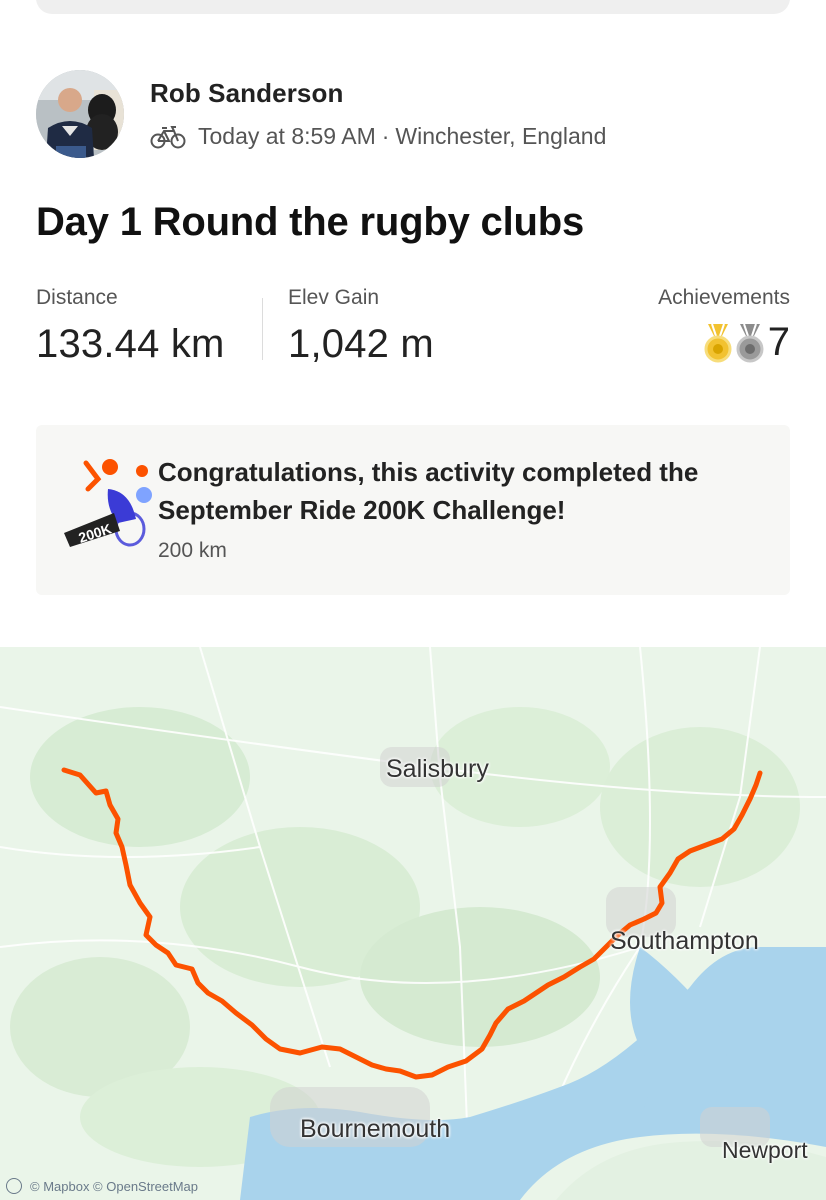 This screenshot has height=1200, width=826. I want to click on map-label-newport: Newport, so click(765, 1150).